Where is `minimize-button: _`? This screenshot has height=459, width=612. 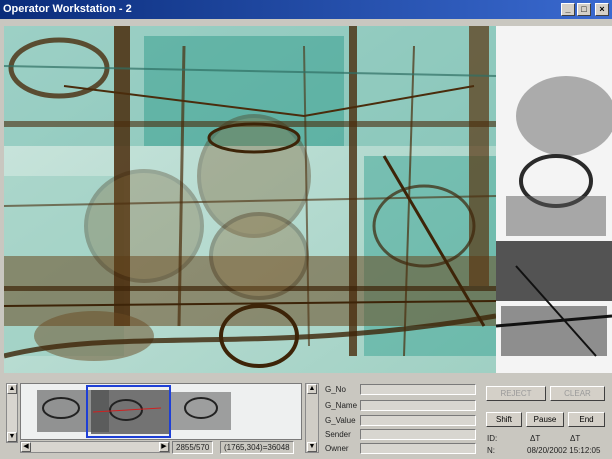 minimize-button: _ is located at coordinates (568, 9).